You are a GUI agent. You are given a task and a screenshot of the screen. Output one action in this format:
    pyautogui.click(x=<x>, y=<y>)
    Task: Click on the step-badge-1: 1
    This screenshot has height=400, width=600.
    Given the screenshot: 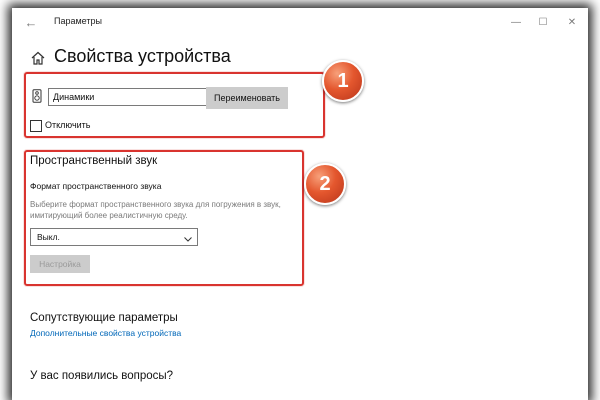 What is the action you would take?
    pyautogui.click(x=343, y=81)
    